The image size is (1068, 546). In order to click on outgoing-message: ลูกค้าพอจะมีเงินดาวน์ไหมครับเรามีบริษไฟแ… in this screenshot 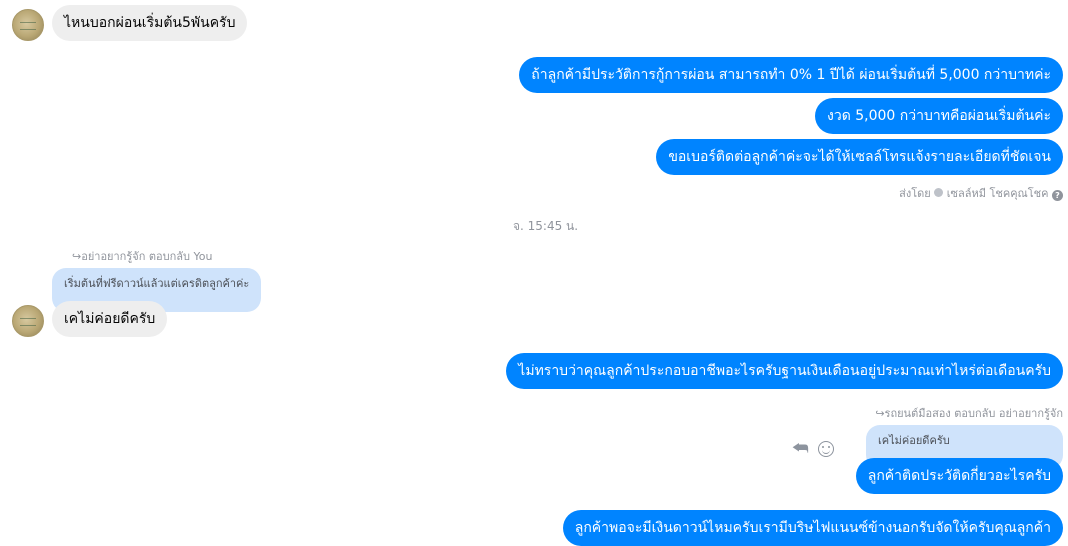, I will do `click(812, 528)`.